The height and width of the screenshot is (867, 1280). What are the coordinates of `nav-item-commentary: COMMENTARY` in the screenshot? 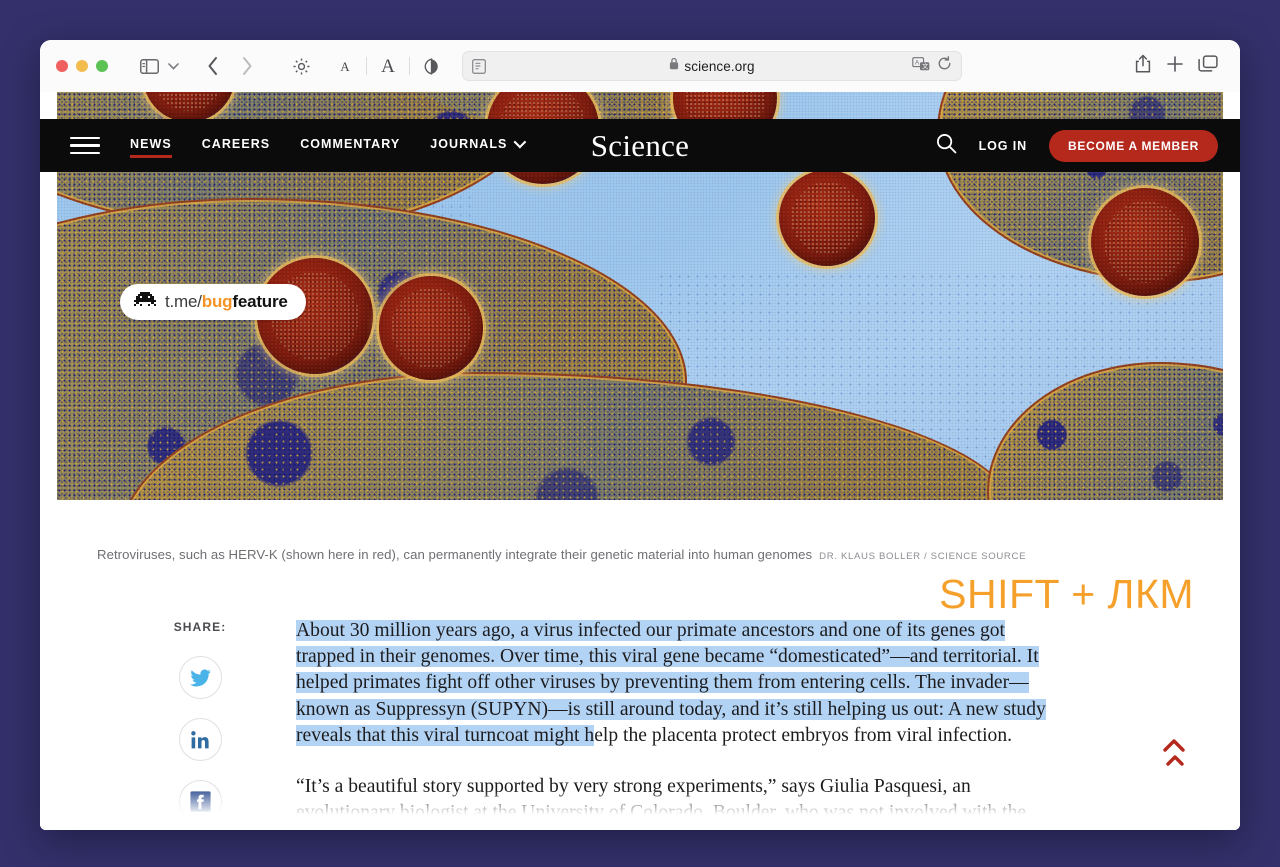 It's located at (350, 146).